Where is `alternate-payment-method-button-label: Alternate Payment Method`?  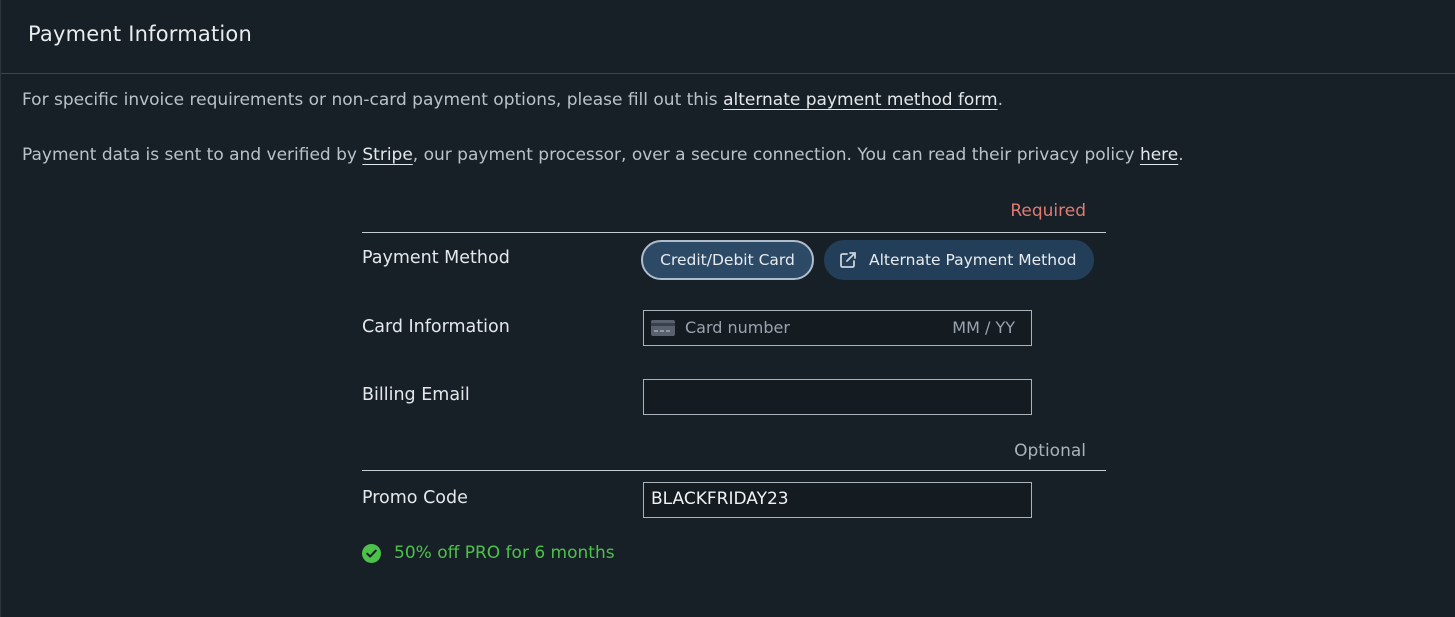 alternate-payment-method-button-label: Alternate Payment Method is located at coordinates (973, 260).